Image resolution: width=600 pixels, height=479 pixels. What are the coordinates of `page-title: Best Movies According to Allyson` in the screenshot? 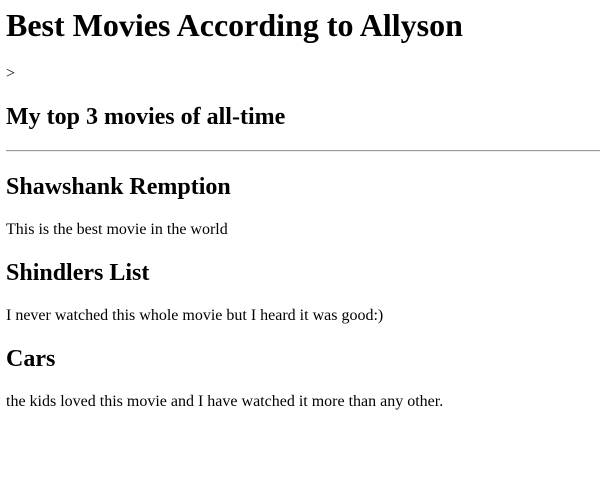 It's located at (234, 25).